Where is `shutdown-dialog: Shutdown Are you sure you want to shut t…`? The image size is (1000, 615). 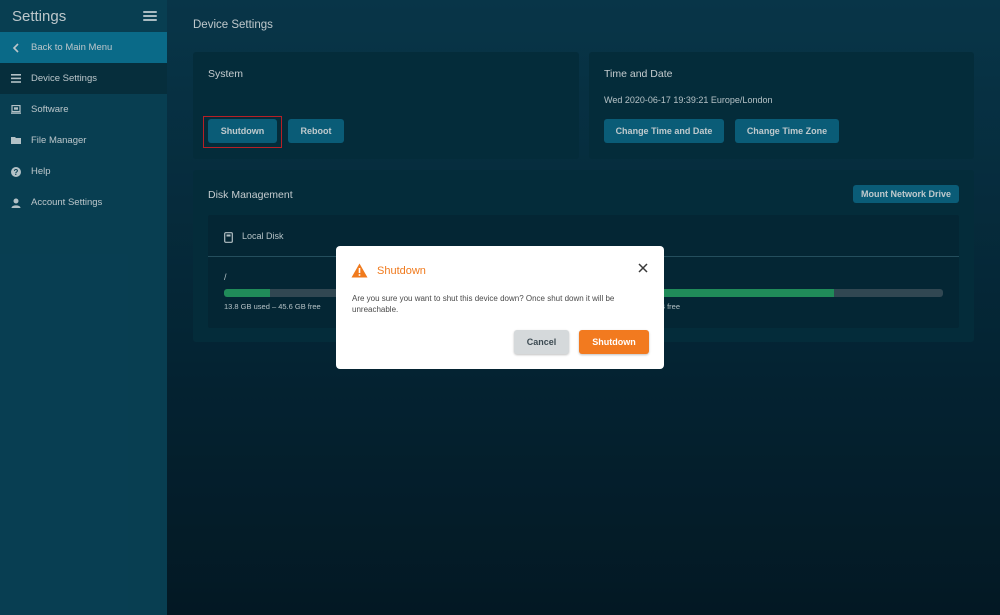
shutdown-dialog: Shutdown Are you sure you want to shut t… is located at coordinates (500, 307).